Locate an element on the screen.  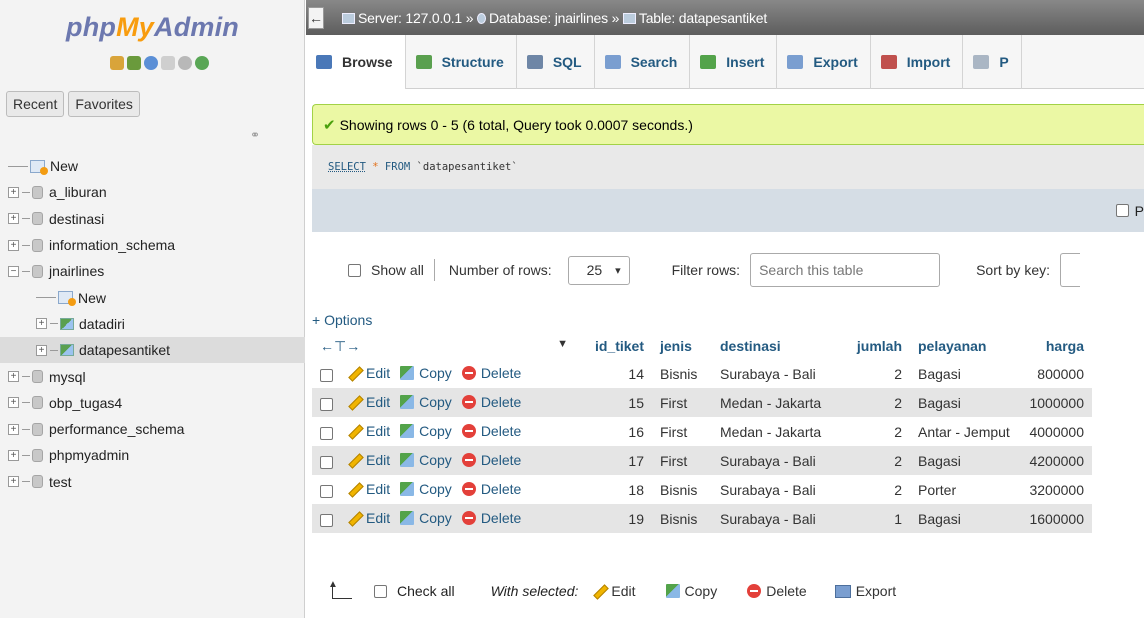
show-all-label: Show all is located at coordinates (397, 270).